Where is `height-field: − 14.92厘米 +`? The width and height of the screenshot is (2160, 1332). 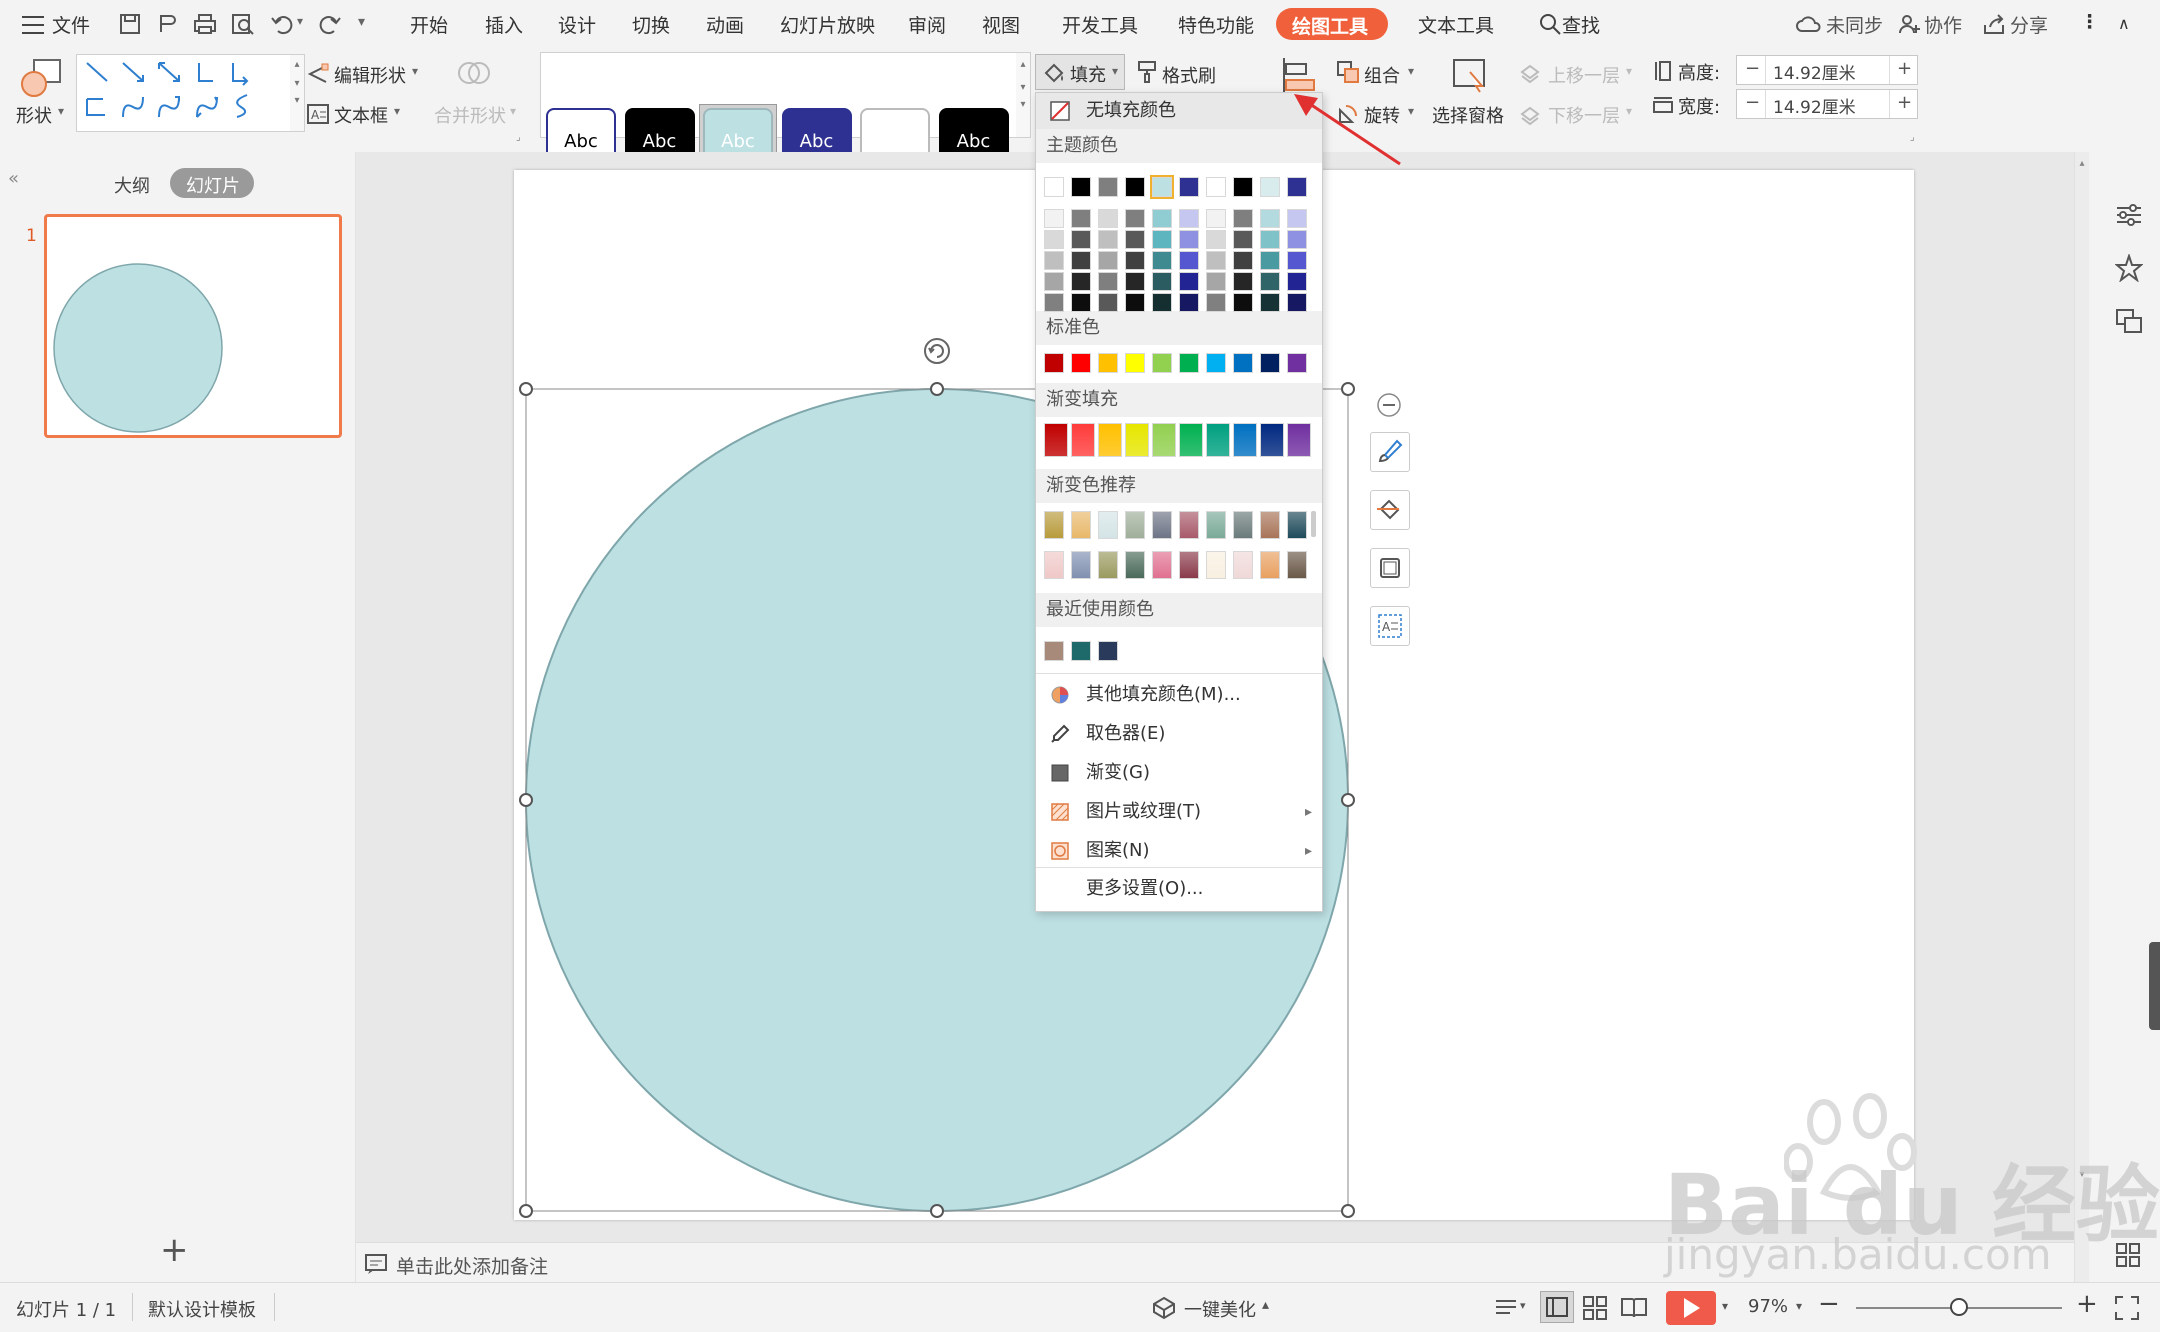
height-field: − 14.92厘米 + is located at coordinates (1827, 70).